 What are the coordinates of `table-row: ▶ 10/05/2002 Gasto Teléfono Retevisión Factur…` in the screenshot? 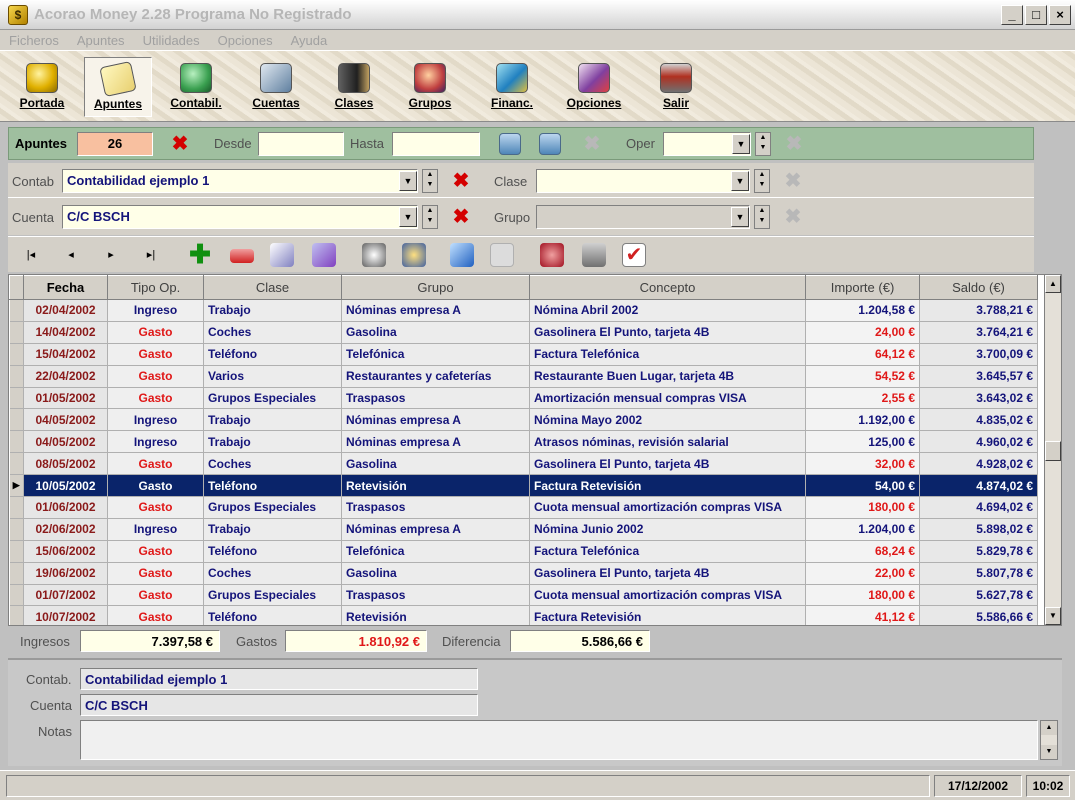 It's located at (523, 486).